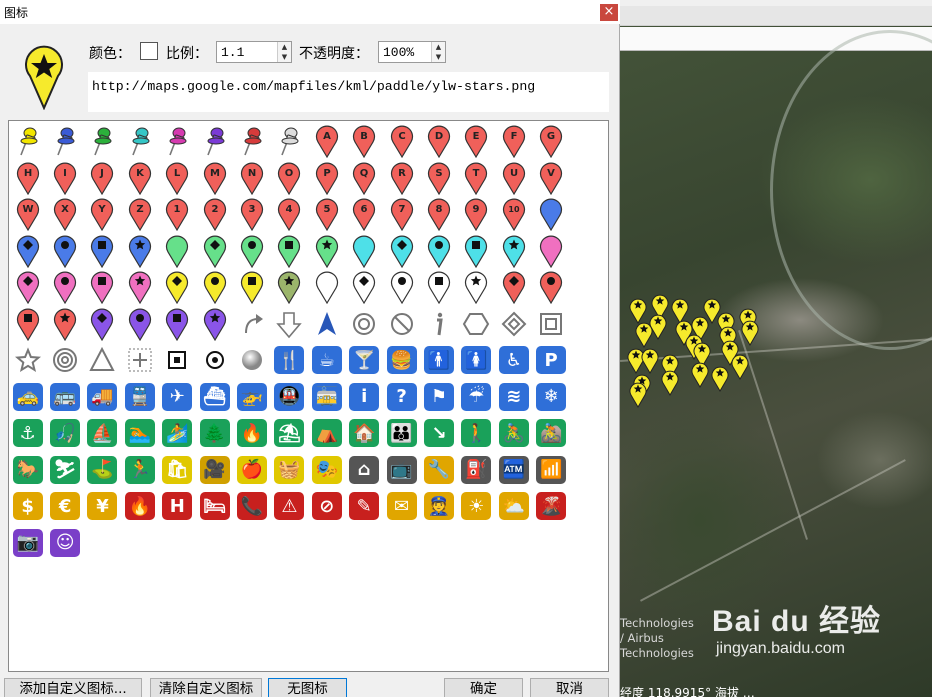 The width and height of the screenshot is (932, 697). What do you see at coordinates (177, 470) in the screenshot?
I see `symbol-icon: 🛍` at bounding box center [177, 470].